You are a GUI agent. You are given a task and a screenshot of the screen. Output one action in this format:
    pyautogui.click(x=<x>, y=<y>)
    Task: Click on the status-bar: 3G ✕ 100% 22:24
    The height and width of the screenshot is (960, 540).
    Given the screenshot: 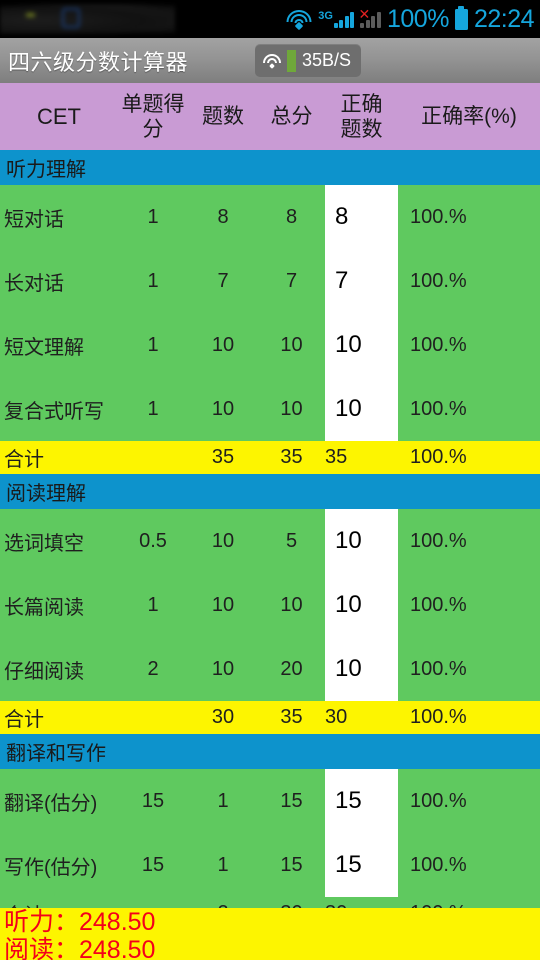 What is the action you would take?
    pyautogui.click(x=270, y=19)
    